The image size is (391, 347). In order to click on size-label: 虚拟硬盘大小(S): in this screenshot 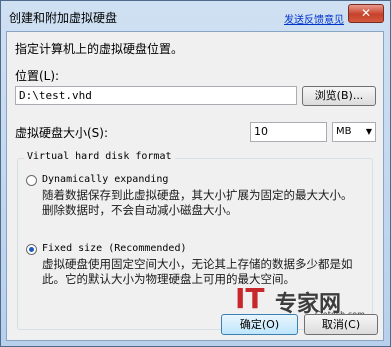, I will do `click(62, 133)`.